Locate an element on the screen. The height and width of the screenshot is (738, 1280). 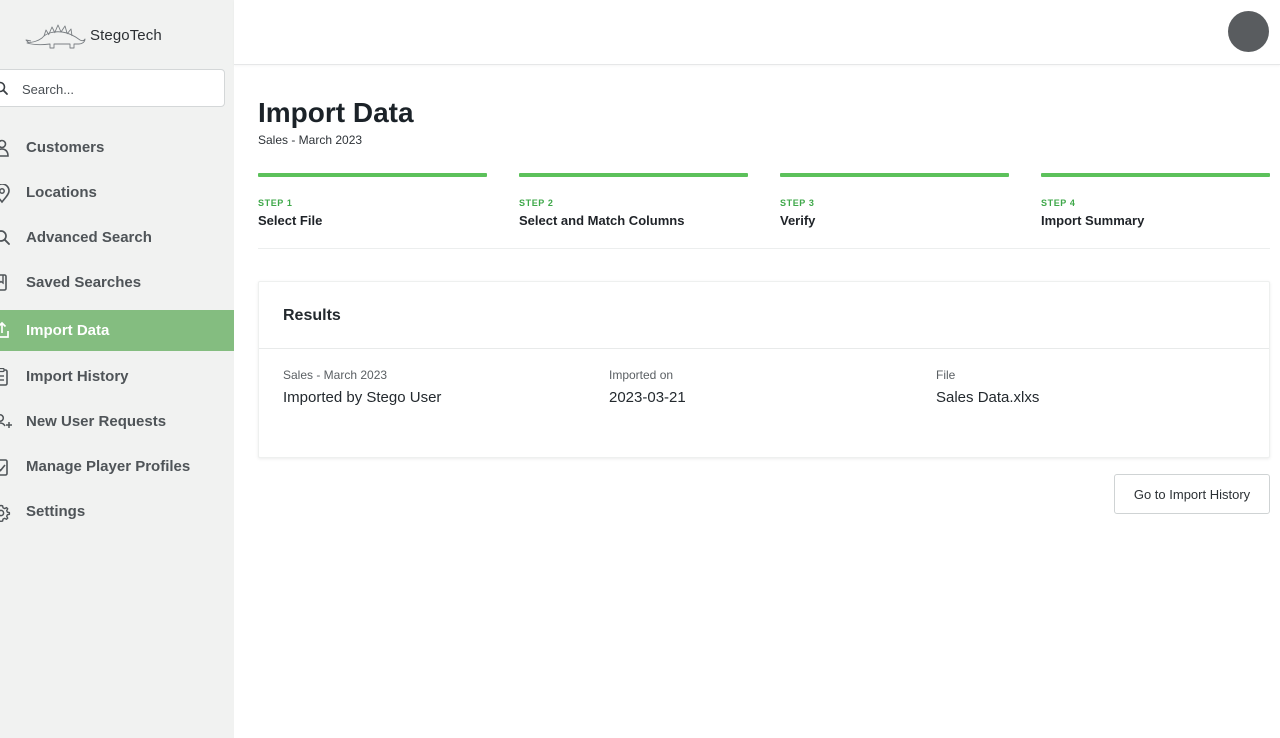
step-name: Verify is located at coordinates (798, 220).